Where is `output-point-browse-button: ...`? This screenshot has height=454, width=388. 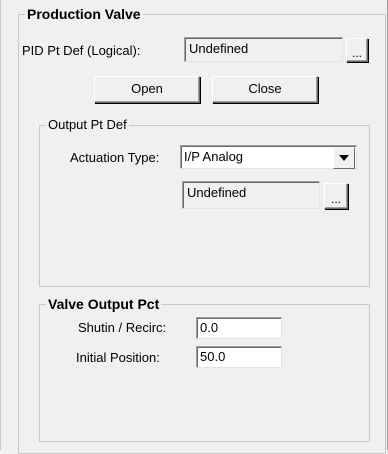 output-point-browse-button: ... is located at coordinates (336, 196).